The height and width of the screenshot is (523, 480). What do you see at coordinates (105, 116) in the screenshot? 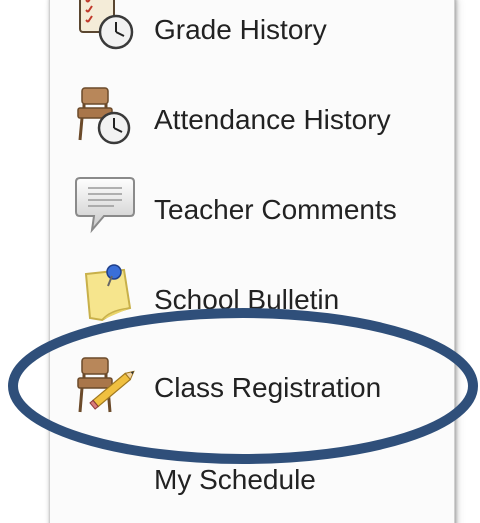
I see `attendance-history-icon` at bounding box center [105, 116].